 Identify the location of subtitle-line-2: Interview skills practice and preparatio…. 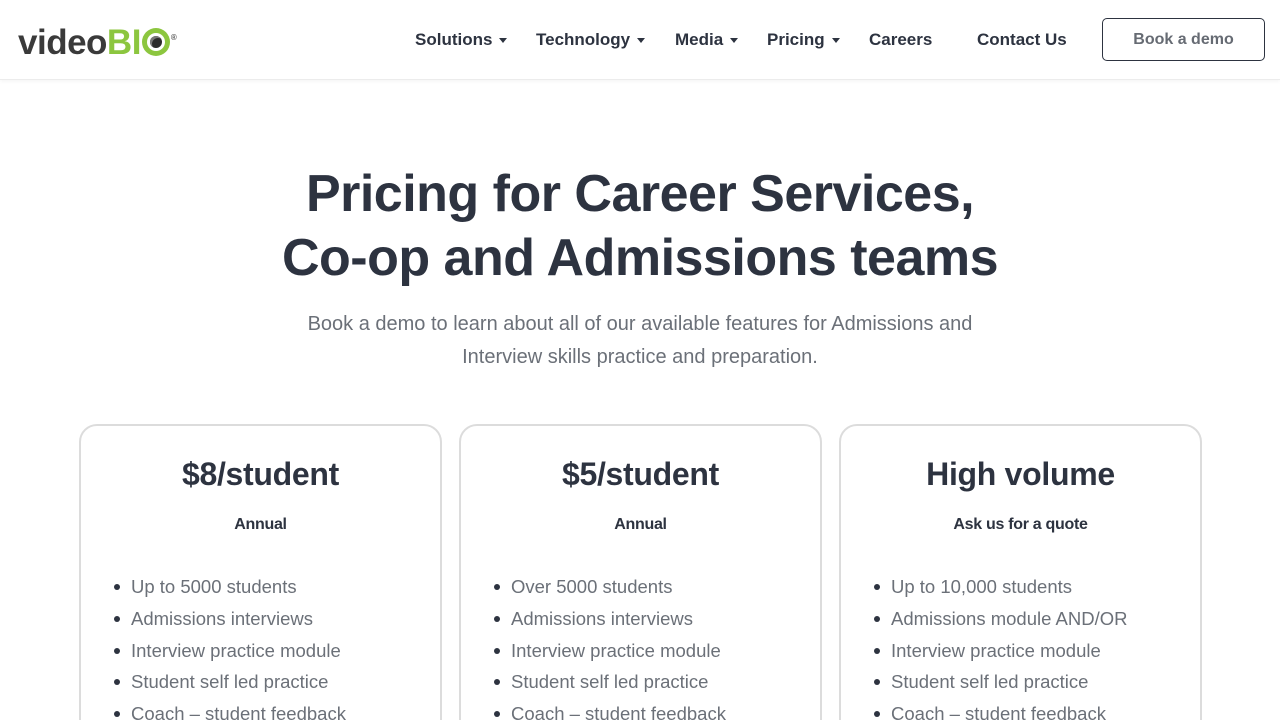
(640, 357).